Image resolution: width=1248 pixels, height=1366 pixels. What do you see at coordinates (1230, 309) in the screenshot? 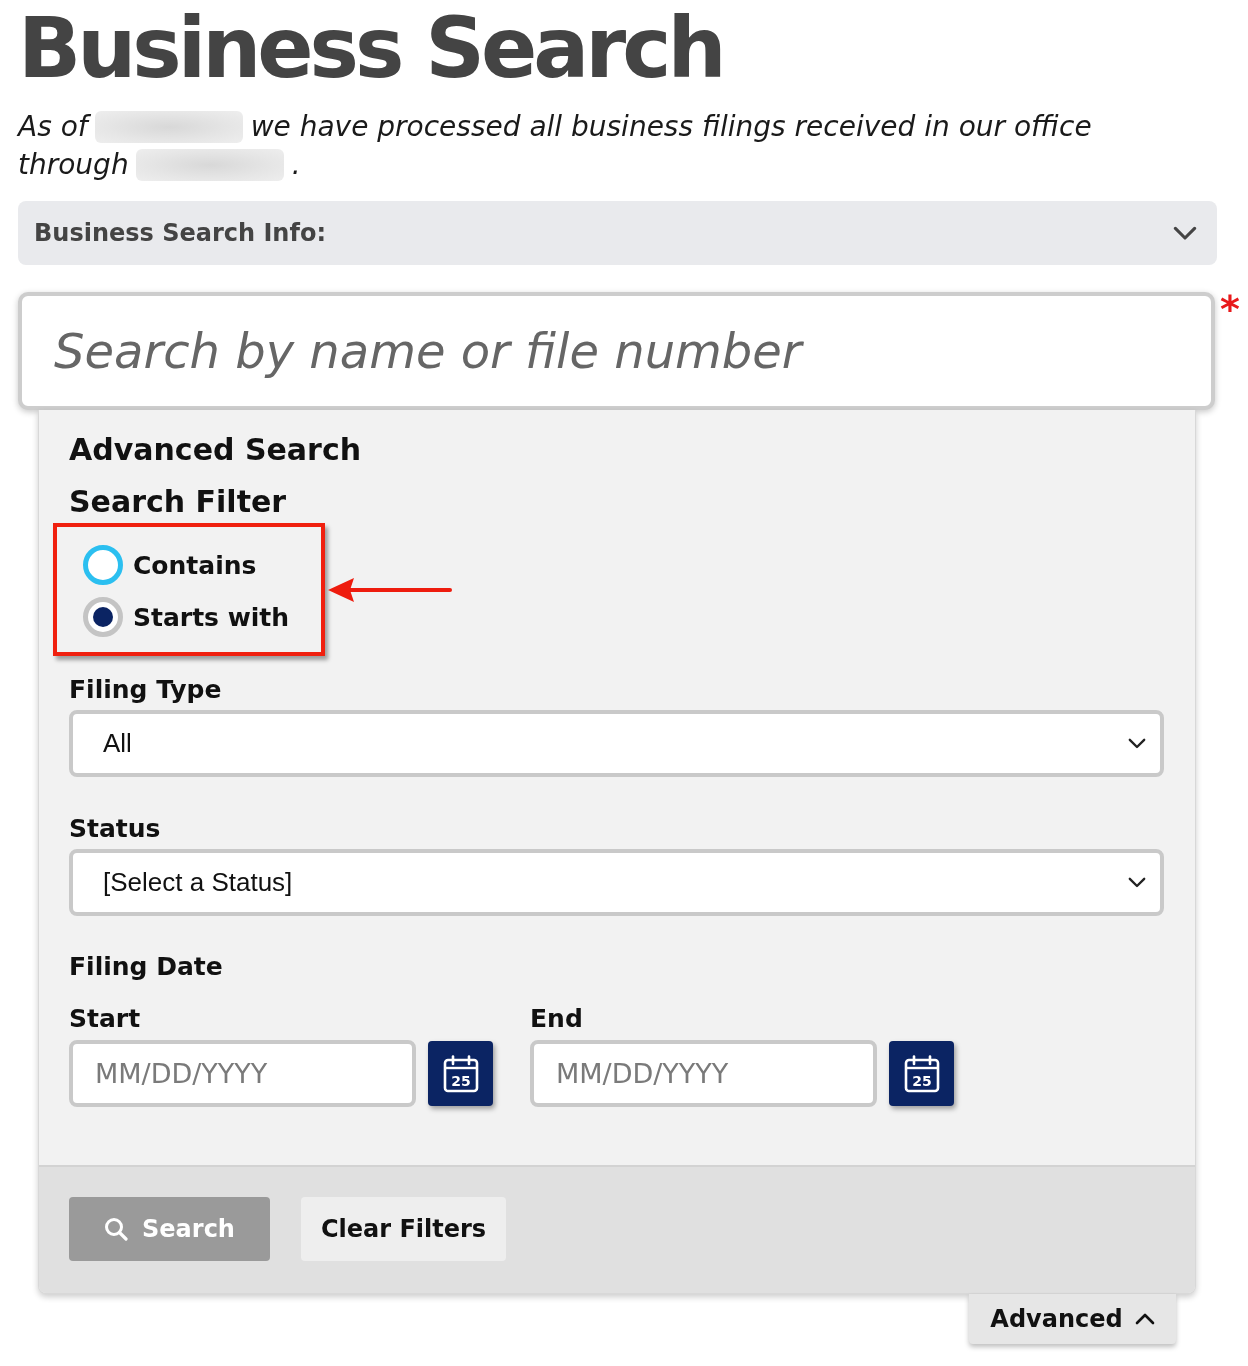
I see `required-mark: *` at bounding box center [1230, 309].